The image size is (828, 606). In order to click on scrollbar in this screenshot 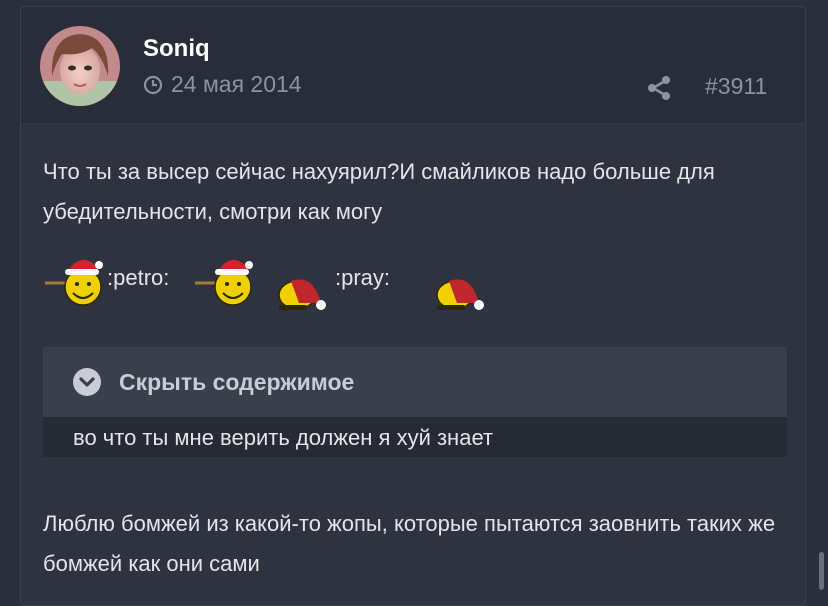, I will do `click(821, 571)`.